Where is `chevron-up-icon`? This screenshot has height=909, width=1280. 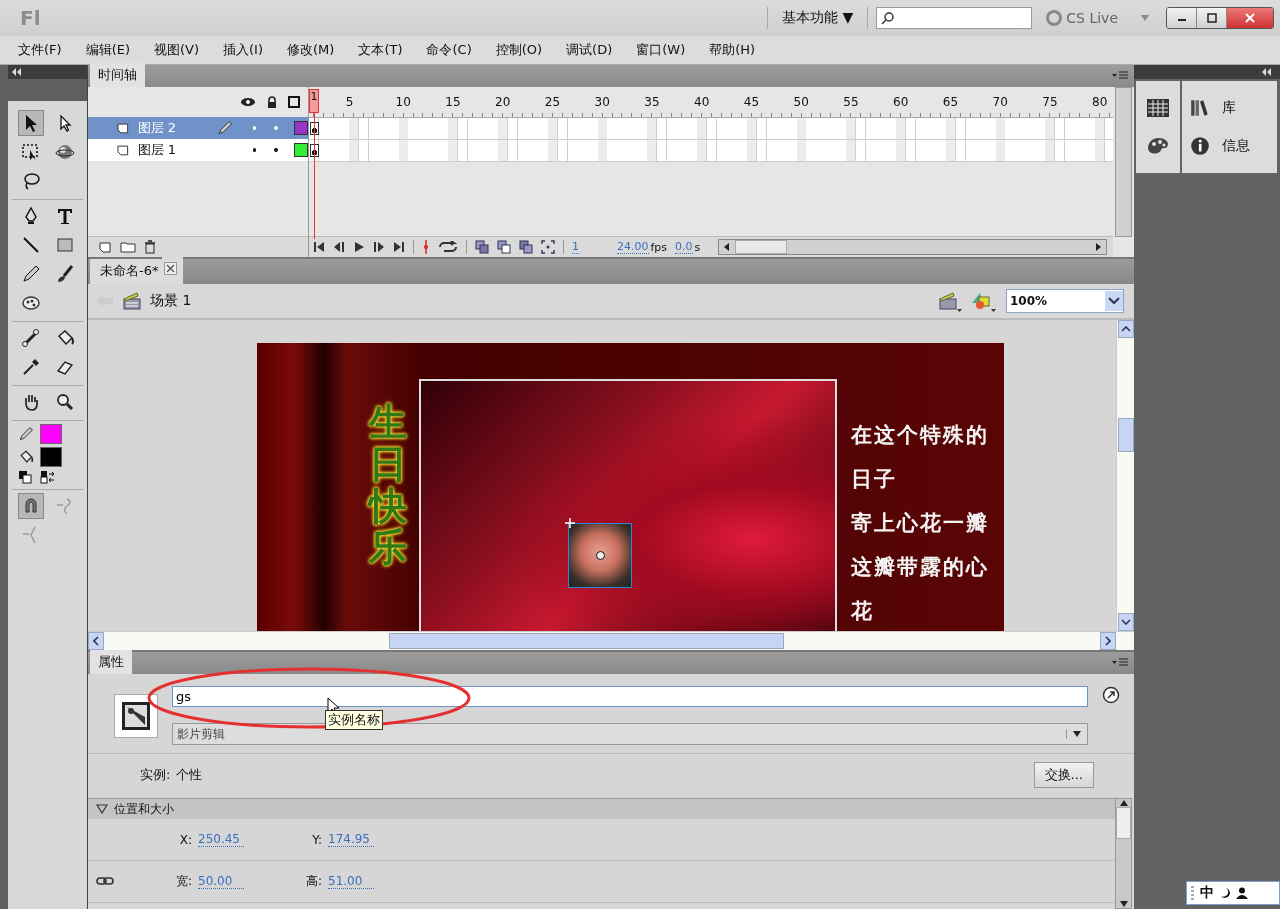 chevron-up-icon is located at coordinates (1125, 329).